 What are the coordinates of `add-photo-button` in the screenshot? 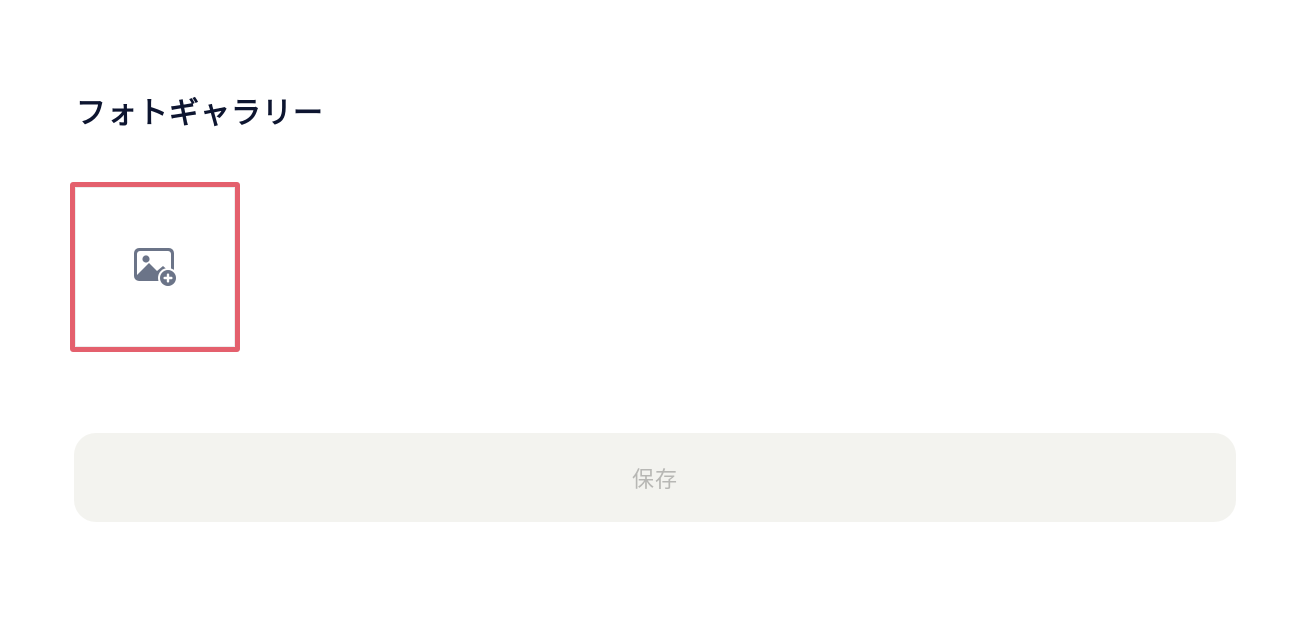 It's located at (155, 267).